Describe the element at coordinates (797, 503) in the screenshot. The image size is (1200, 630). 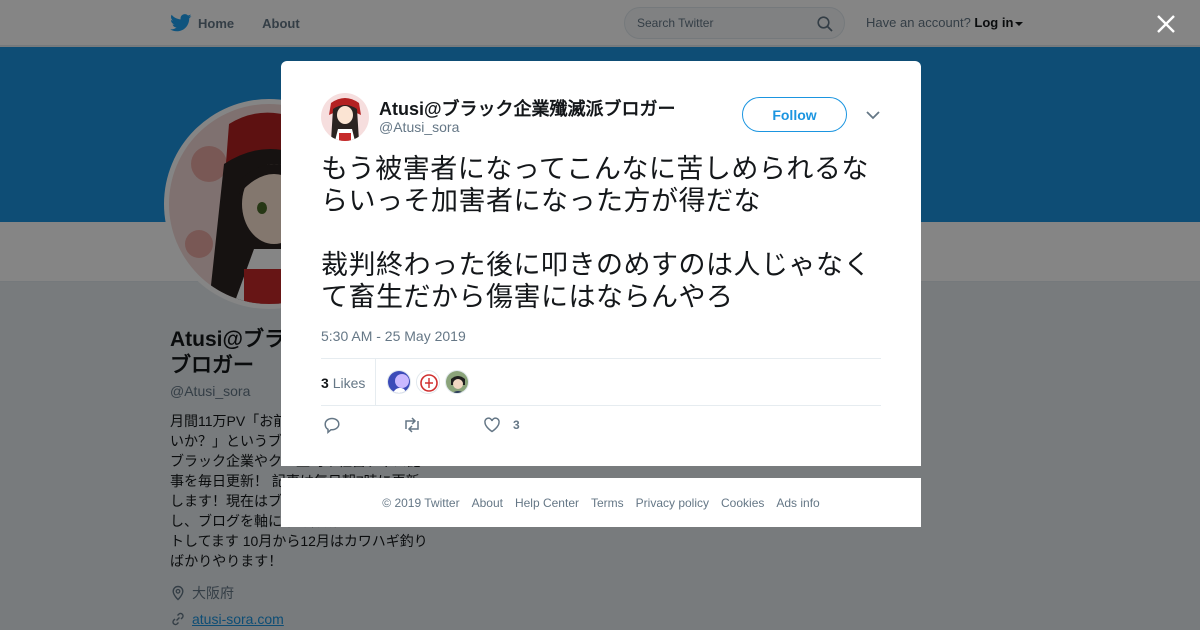
I see `footer-link-ads-info: Ads info` at that location.